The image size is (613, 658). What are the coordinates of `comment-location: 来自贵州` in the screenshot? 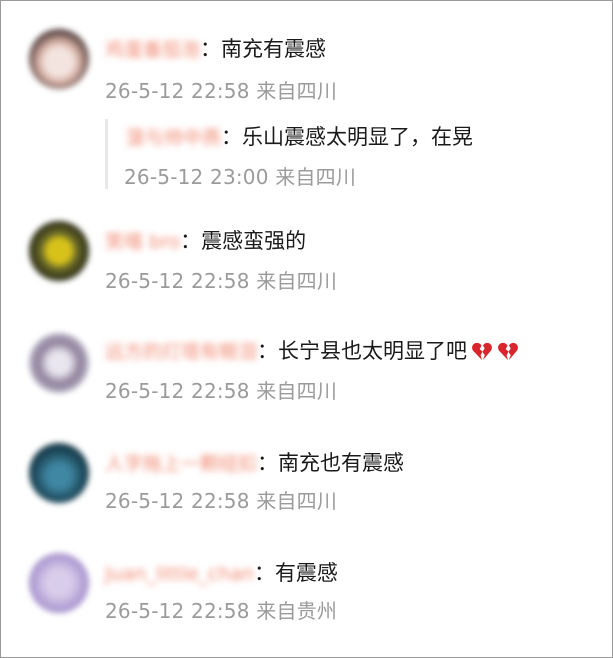 It's located at (297, 611).